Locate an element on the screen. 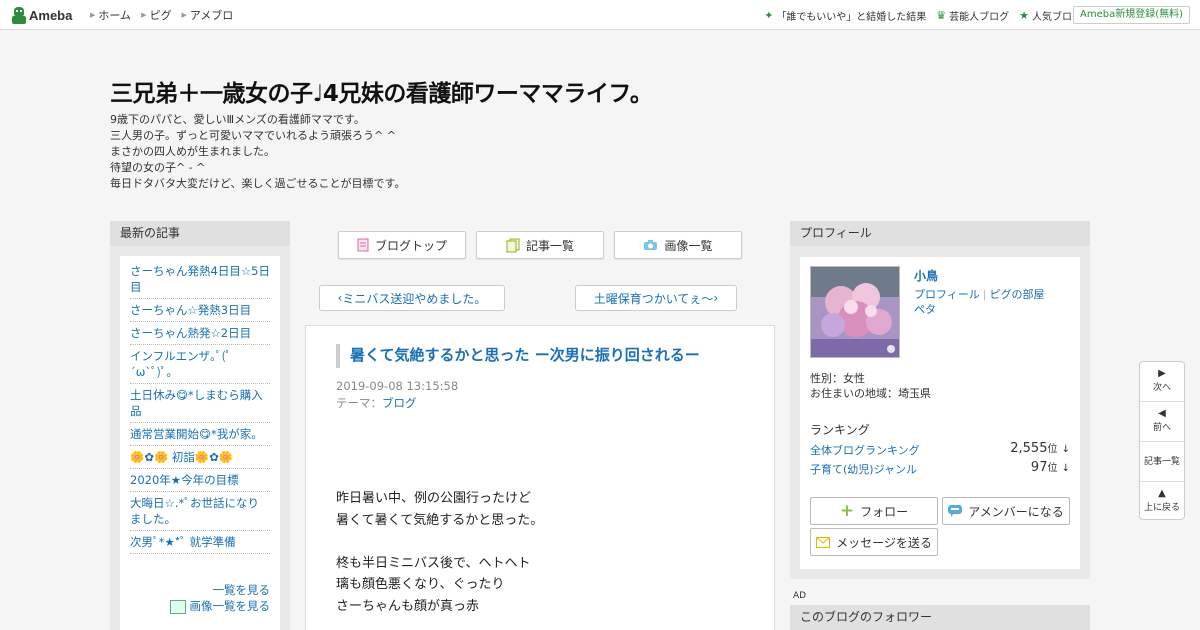 Image resolution: width=1200 pixels, height=630 pixels. envelope-icon is located at coordinates (823, 542).